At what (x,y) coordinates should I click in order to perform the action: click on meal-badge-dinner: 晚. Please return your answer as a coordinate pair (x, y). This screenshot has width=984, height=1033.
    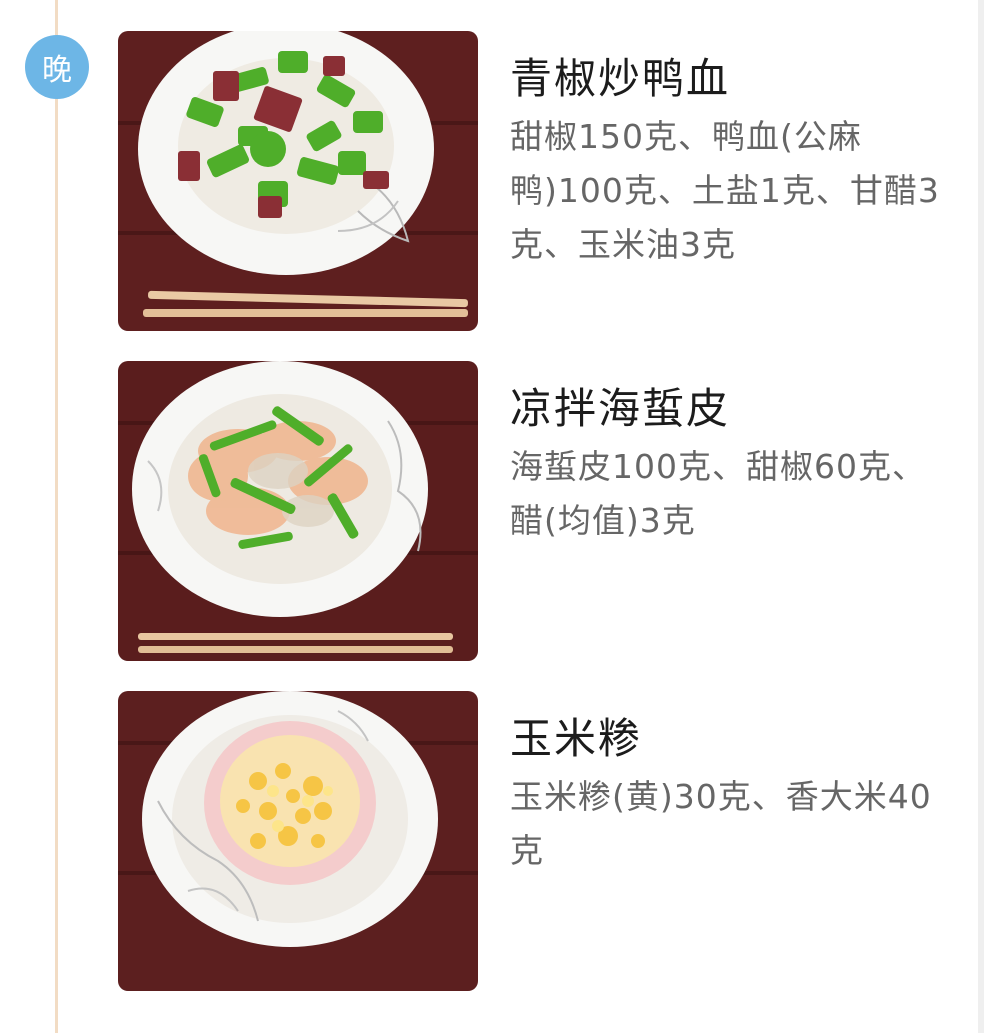
    Looking at the image, I should click on (57, 67).